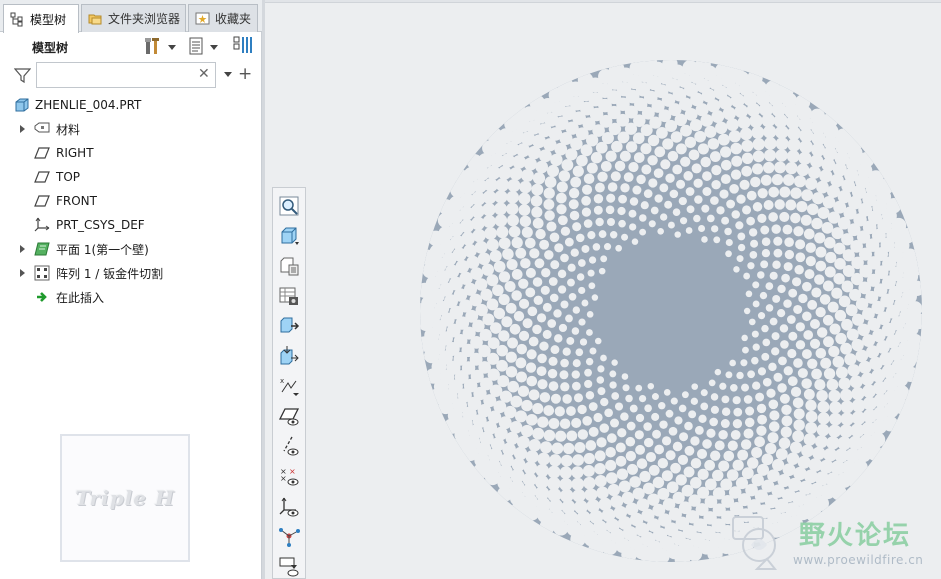  Describe the element at coordinates (282, 381) in the screenshot. I see `svg-text: x` at that location.